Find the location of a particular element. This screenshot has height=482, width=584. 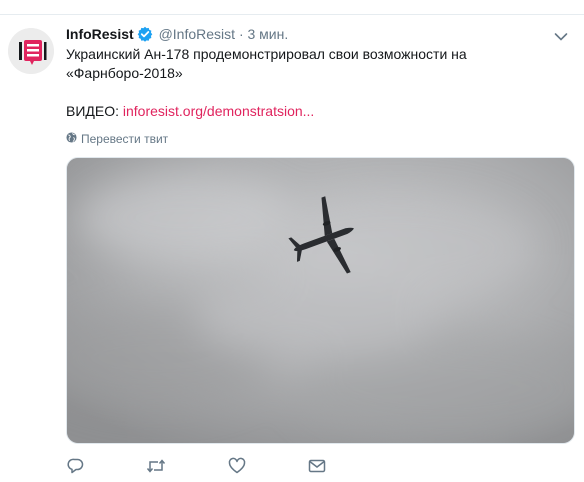

verified-badge-icon is located at coordinates (145, 36).